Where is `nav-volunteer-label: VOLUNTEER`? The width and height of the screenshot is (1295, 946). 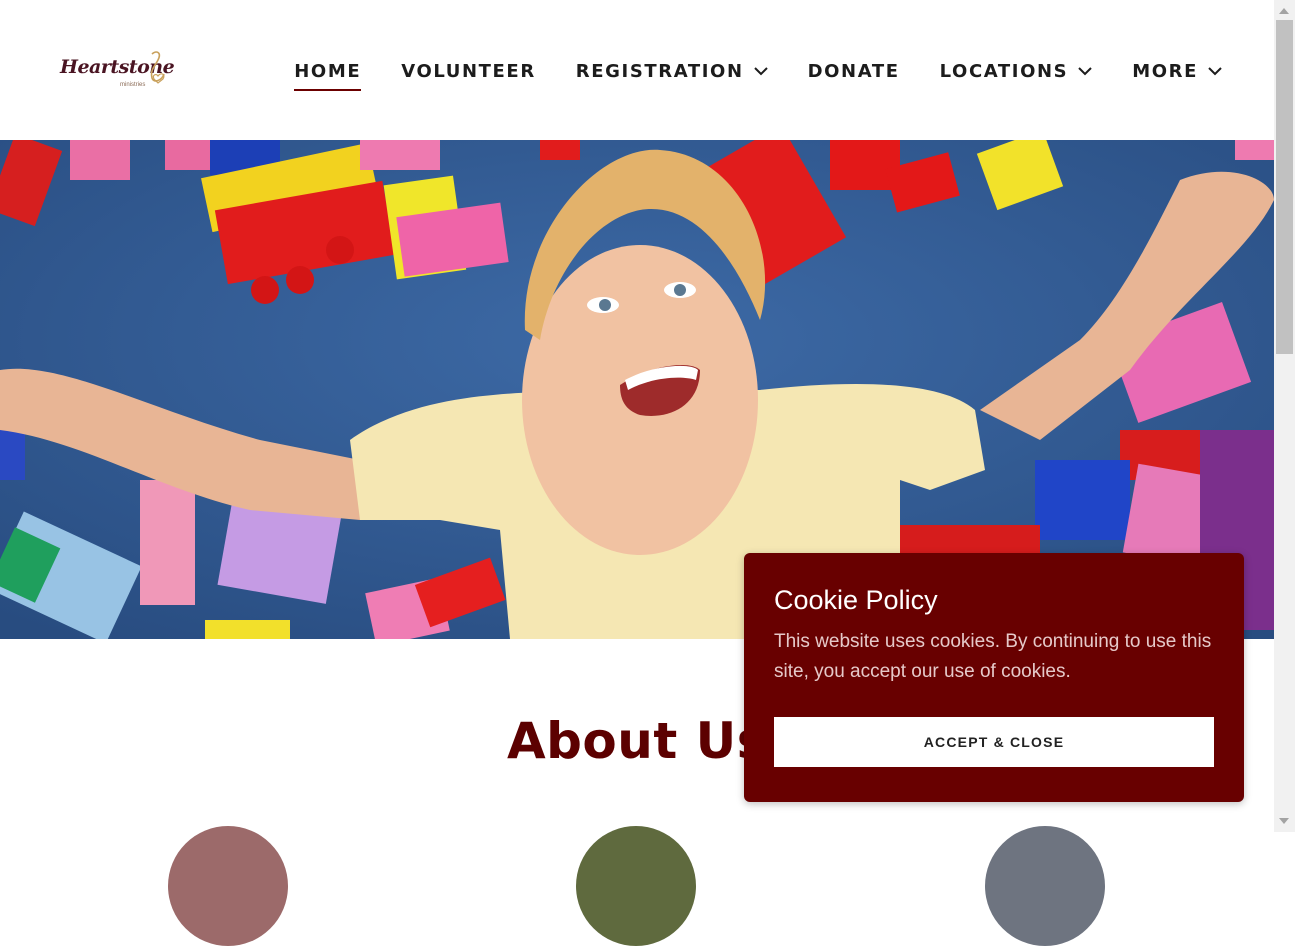 nav-volunteer-label: VOLUNTEER is located at coordinates (468, 71).